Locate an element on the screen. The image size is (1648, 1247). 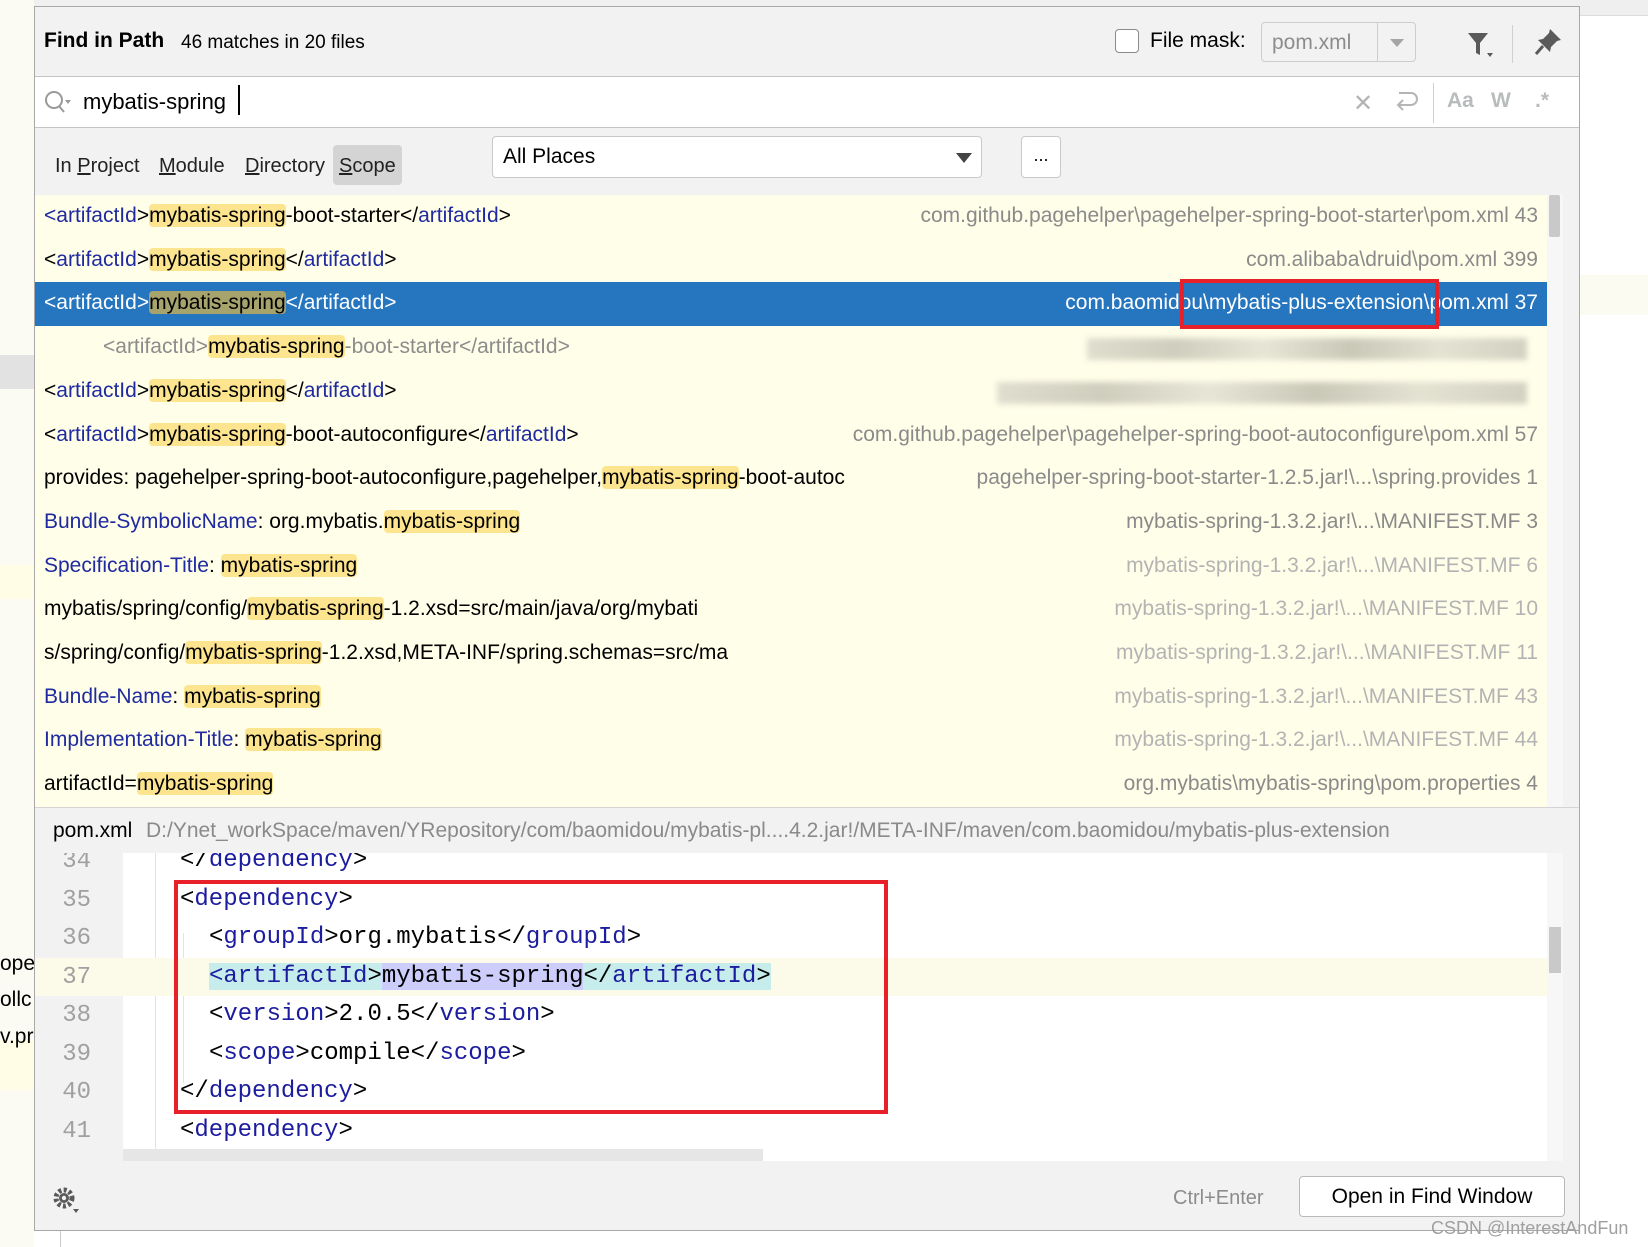
background-editor-bottom is located at coordinates (854, 1239).